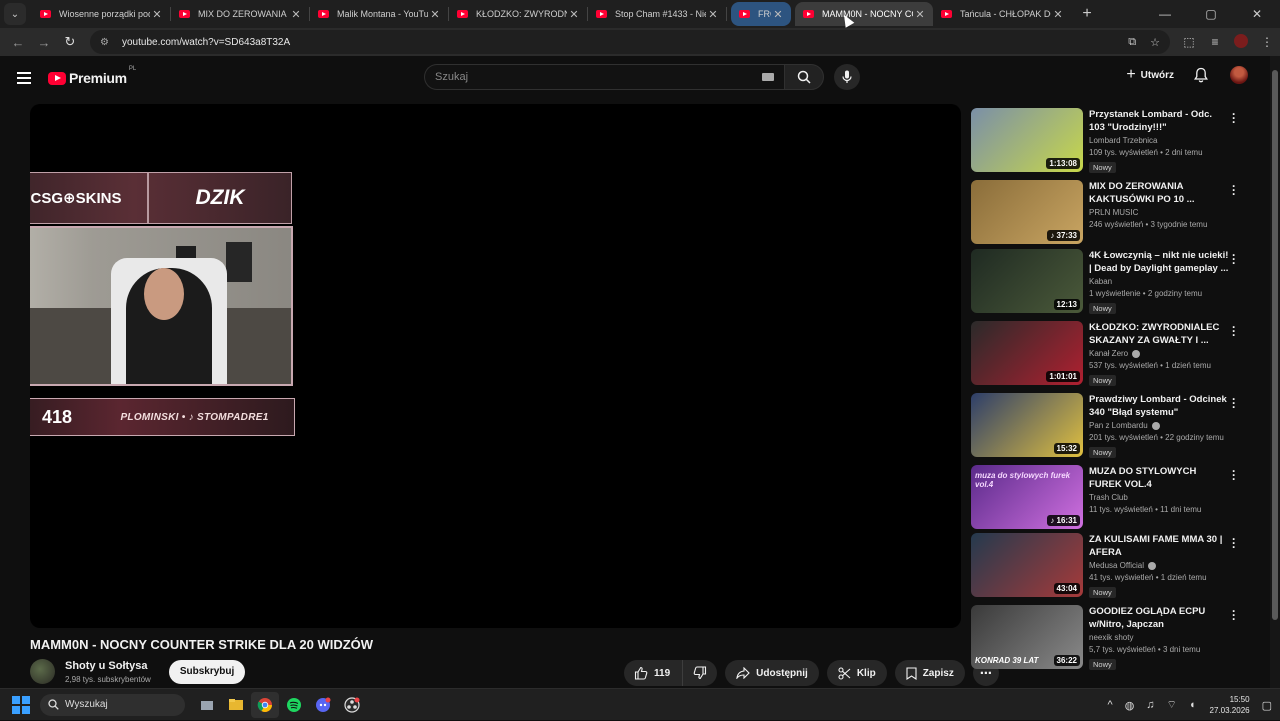 The height and width of the screenshot is (721, 1280). What do you see at coordinates (772, 673) in the screenshot?
I see `share-button: Udostępnij` at bounding box center [772, 673].